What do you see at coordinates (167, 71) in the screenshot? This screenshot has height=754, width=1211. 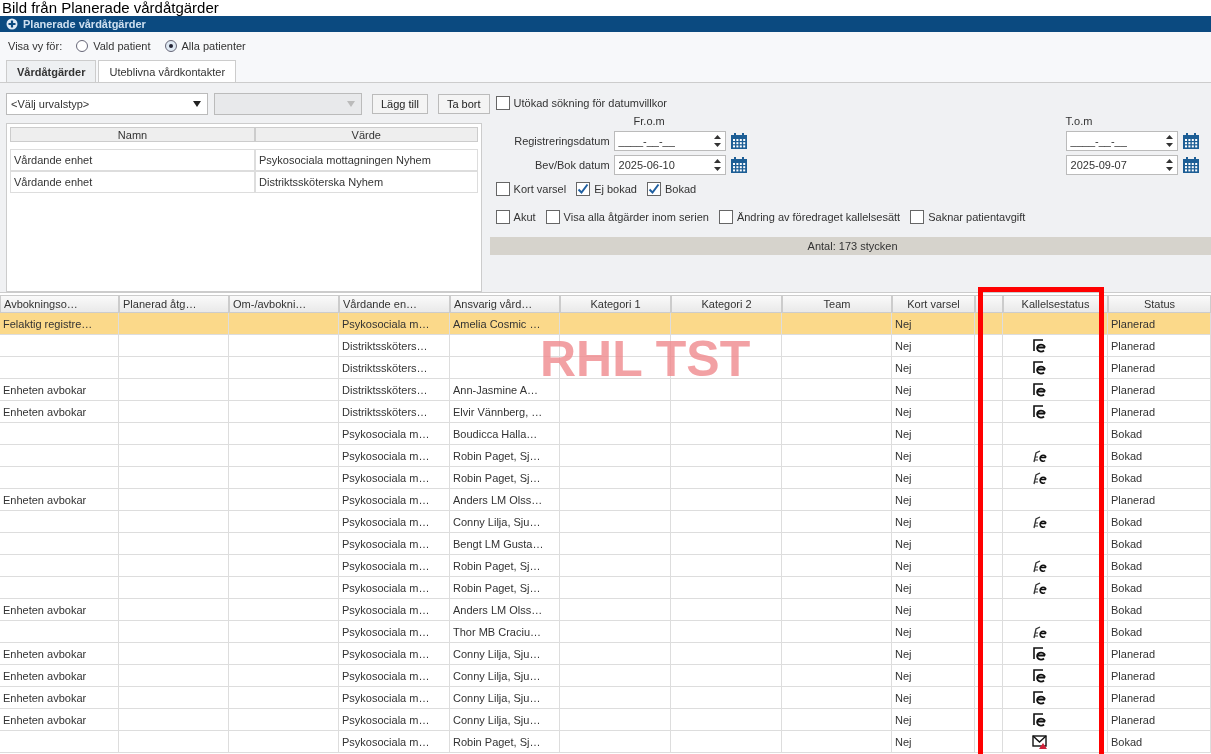 I see `tab: Uteblivna vårdkontakter` at bounding box center [167, 71].